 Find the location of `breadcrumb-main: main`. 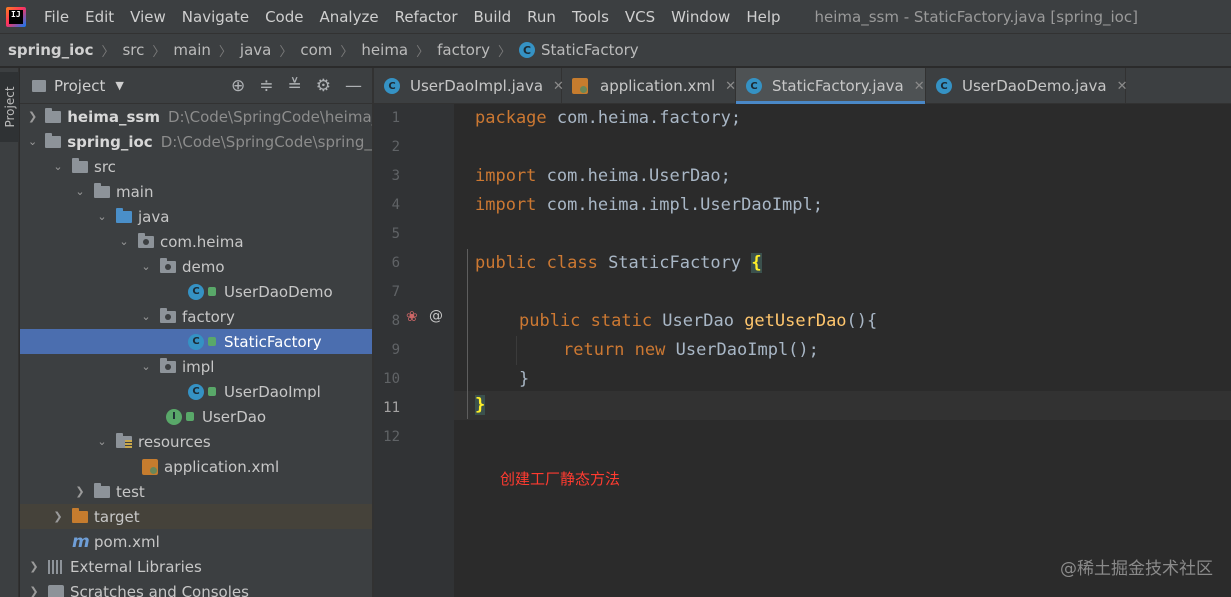

breadcrumb-main: main is located at coordinates (191, 50).